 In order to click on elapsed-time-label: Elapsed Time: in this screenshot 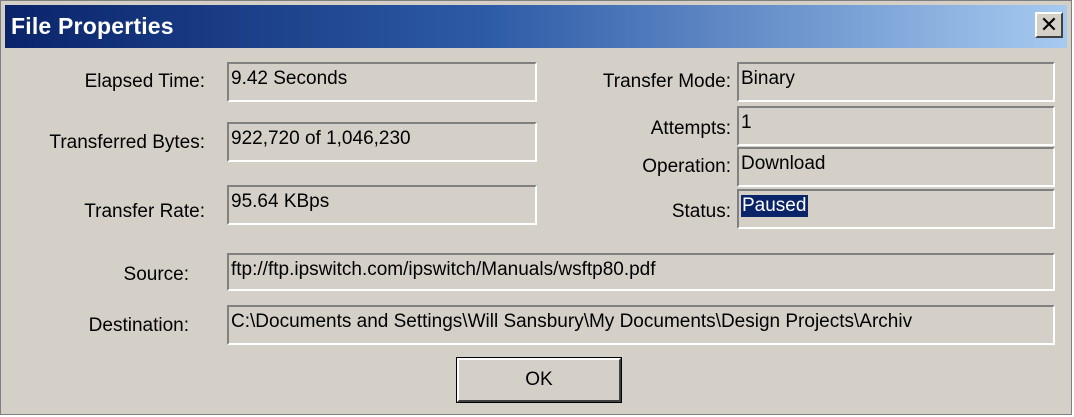, I will do `click(144, 81)`.